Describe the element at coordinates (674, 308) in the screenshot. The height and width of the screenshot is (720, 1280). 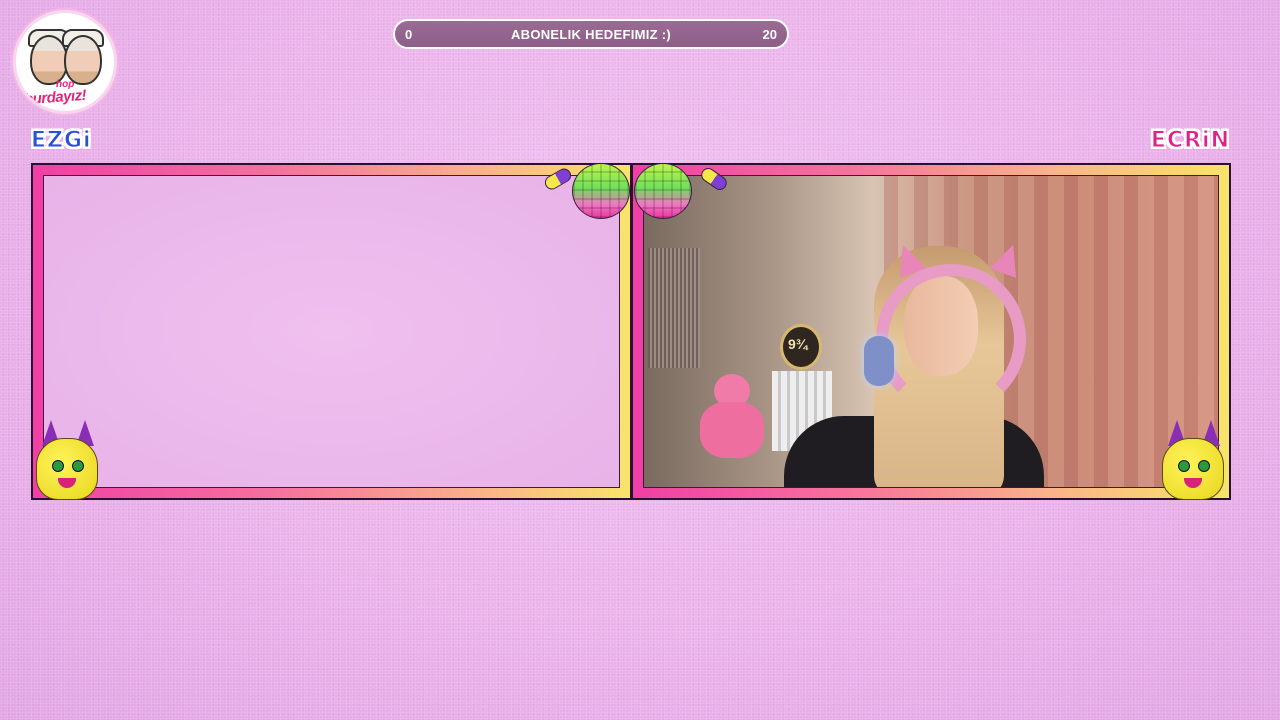
I see `wall-hanging` at that location.